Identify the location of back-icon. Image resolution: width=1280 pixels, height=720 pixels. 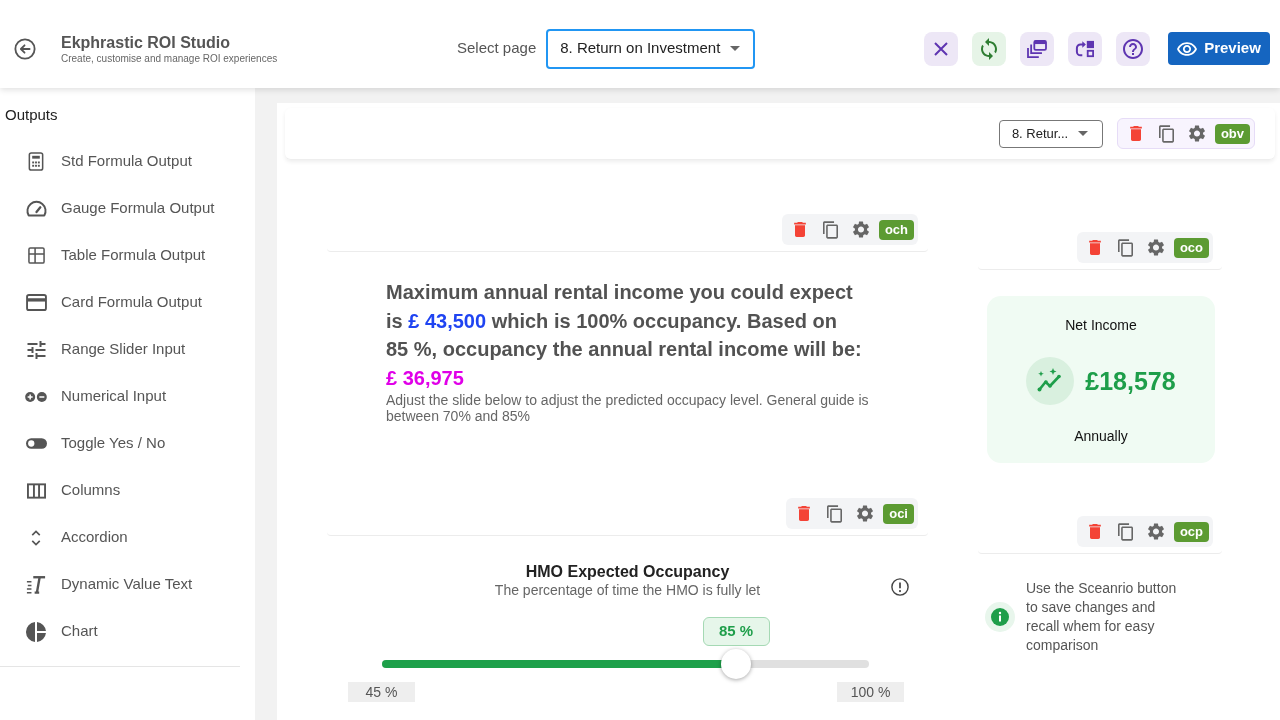
(25, 48).